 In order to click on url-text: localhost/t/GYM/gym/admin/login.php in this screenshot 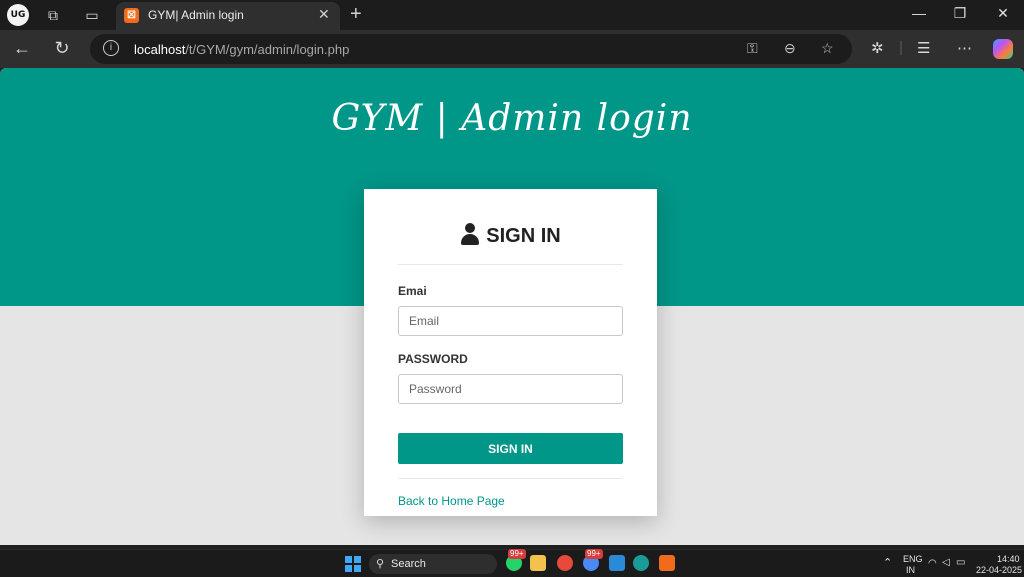, I will do `click(241, 49)`.